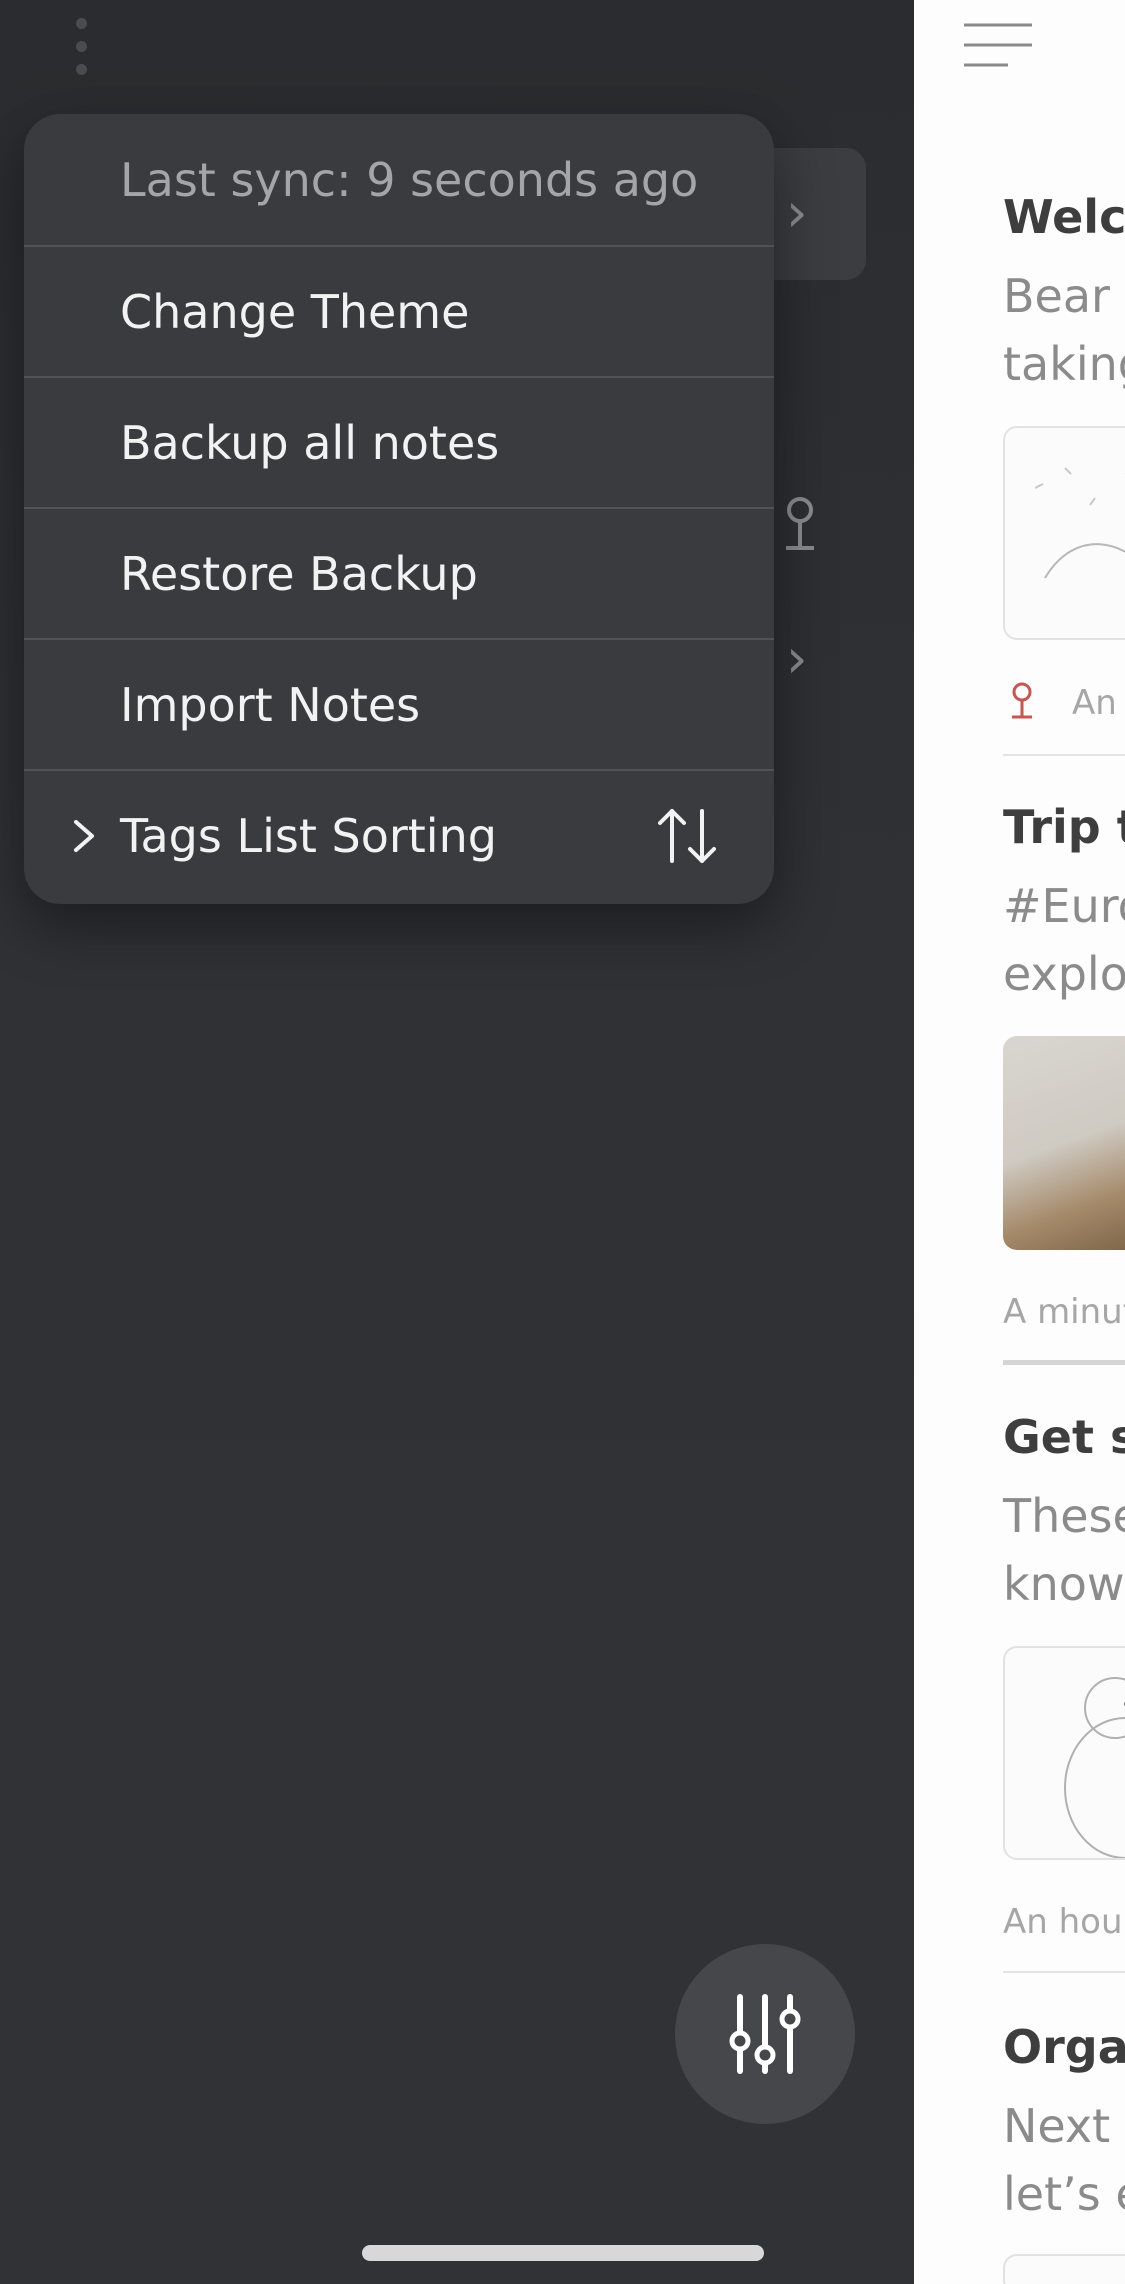  What do you see at coordinates (270, 704) in the screenshot?
I see `import-notes-label: Import Notes` at bounding box center [270, 704].